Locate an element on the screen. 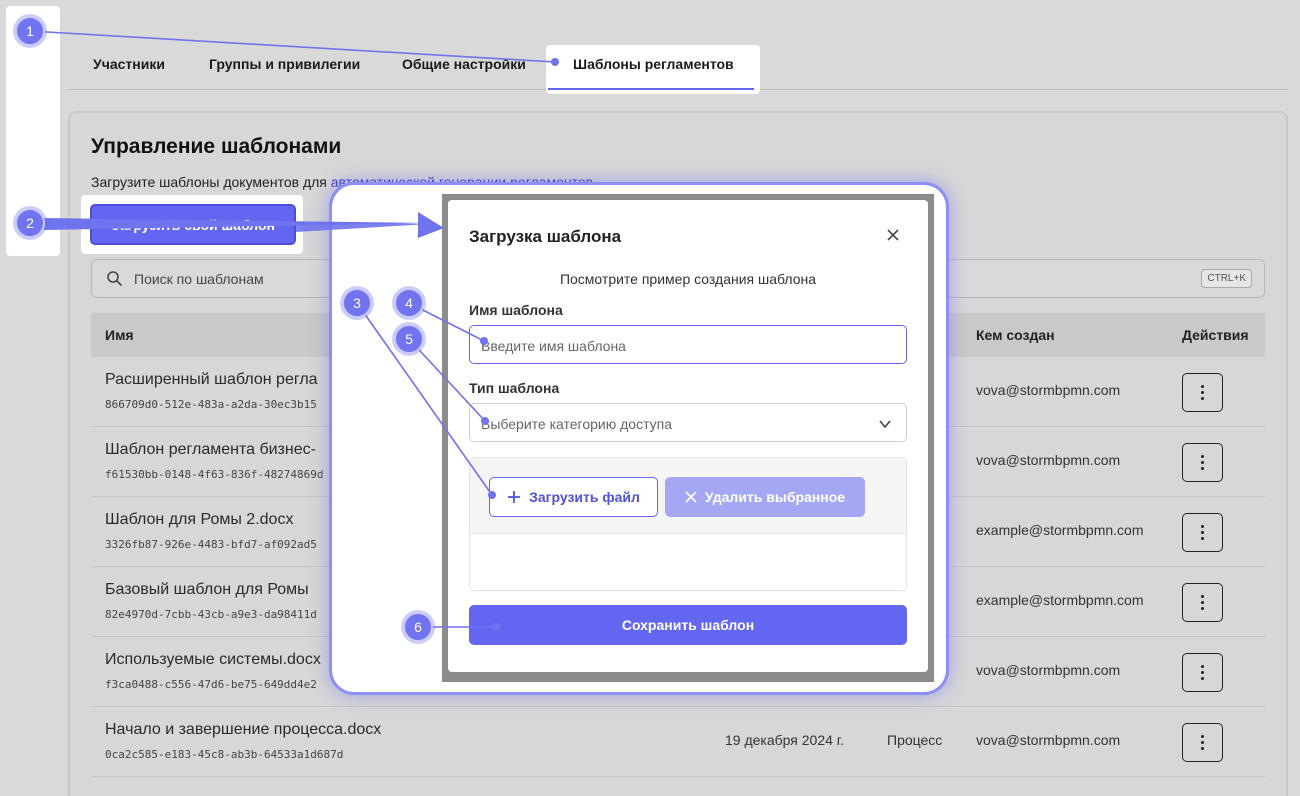 This screenshot has height=796, width=1300. template-id: 0ca2c585-e183-45c8-ab3b-64533a1d687d is located at coordinates (224, 754).